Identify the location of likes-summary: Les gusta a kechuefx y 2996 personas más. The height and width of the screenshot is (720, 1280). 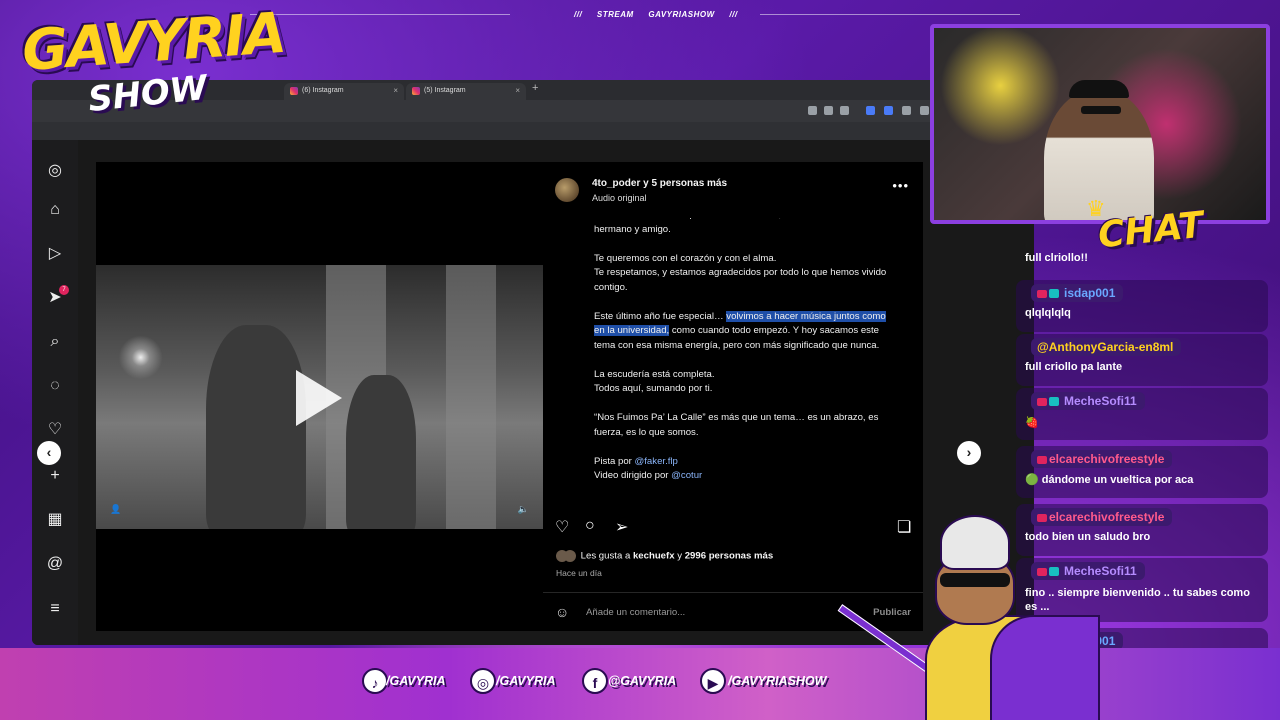
(664, 556).